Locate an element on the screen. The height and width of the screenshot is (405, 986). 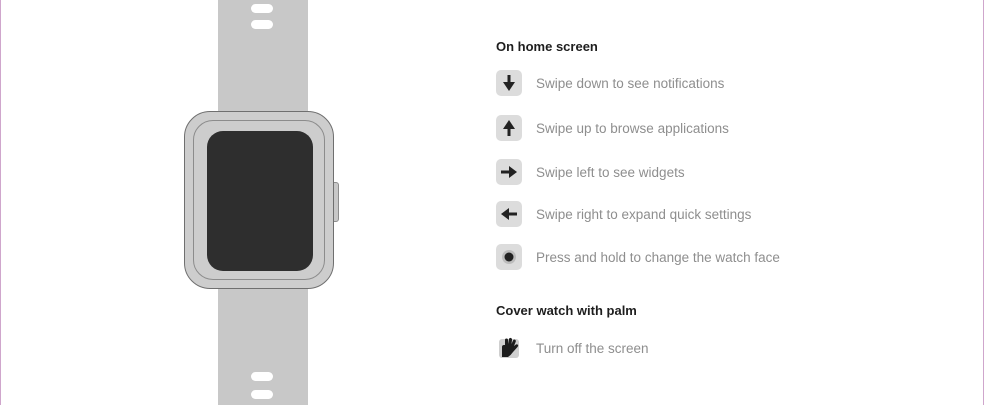
watch-strap-top is located at coordinates (263, 56).